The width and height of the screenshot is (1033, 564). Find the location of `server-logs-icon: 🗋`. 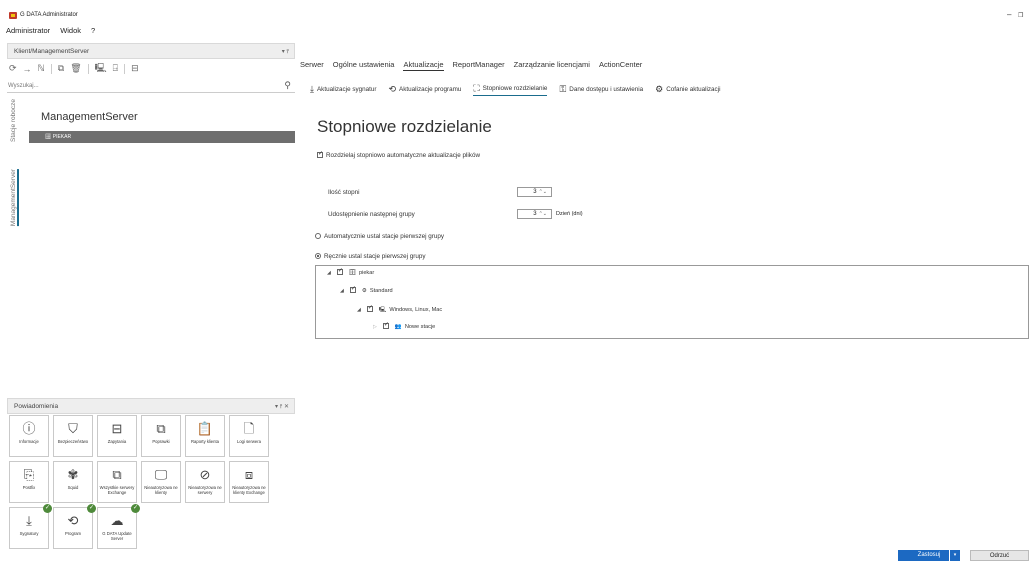

server-logs-icon: 🗋 is located at coordinates (249, 428).